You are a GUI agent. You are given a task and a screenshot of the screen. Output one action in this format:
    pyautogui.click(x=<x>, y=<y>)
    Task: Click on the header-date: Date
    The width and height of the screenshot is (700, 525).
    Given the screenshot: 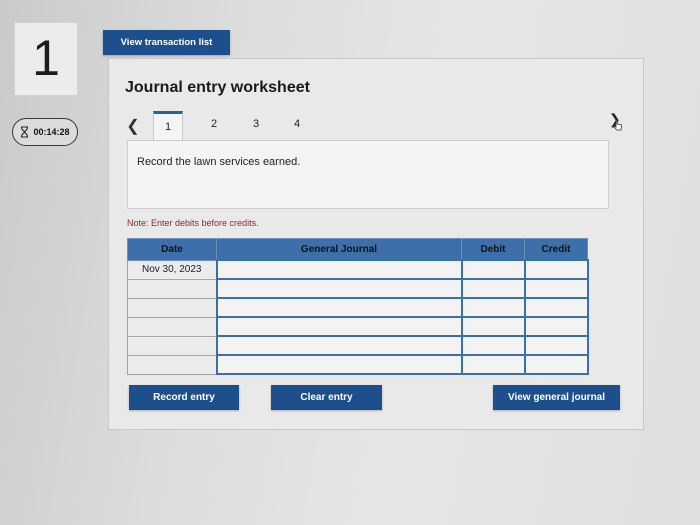 What is the action you would take?
    pyautogui.click(x=172, y=249)
    